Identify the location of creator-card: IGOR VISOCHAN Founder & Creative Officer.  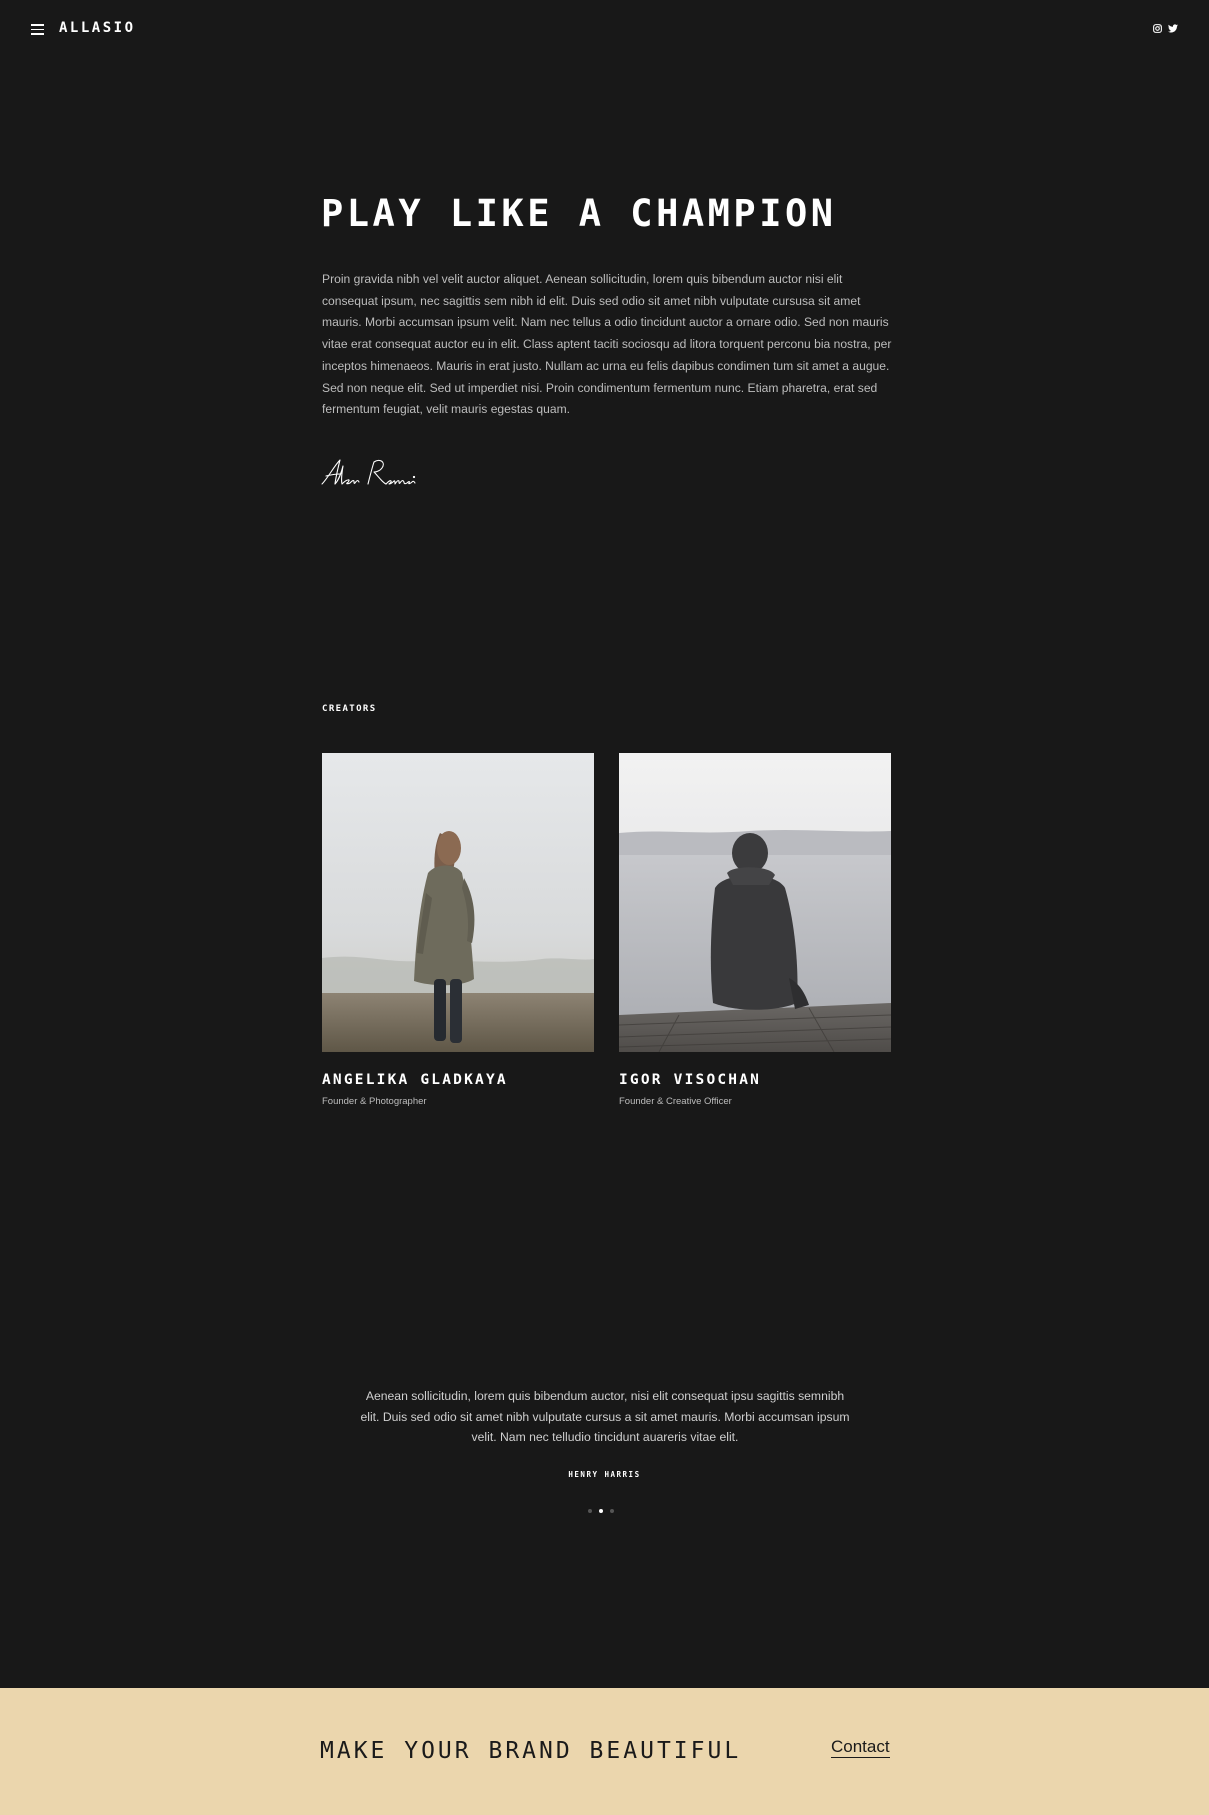
(755, 930).